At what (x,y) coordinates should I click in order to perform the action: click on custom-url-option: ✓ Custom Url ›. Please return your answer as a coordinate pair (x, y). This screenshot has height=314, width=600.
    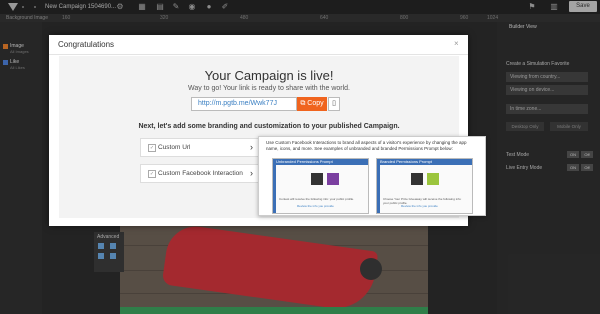
    Looking at the image, I should click on (201, 147).